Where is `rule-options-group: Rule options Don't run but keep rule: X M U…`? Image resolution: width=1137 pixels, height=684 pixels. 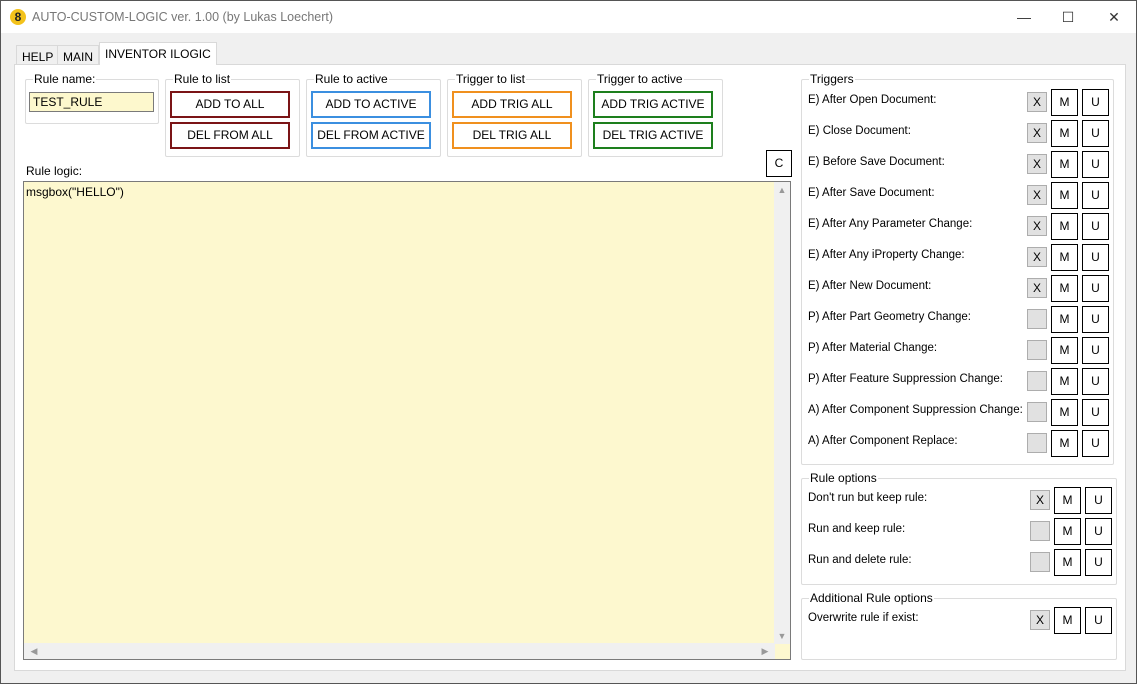
rule-options-group: Rule options Don't run but keep rule: X M U… is located at coordinates (959, 528).